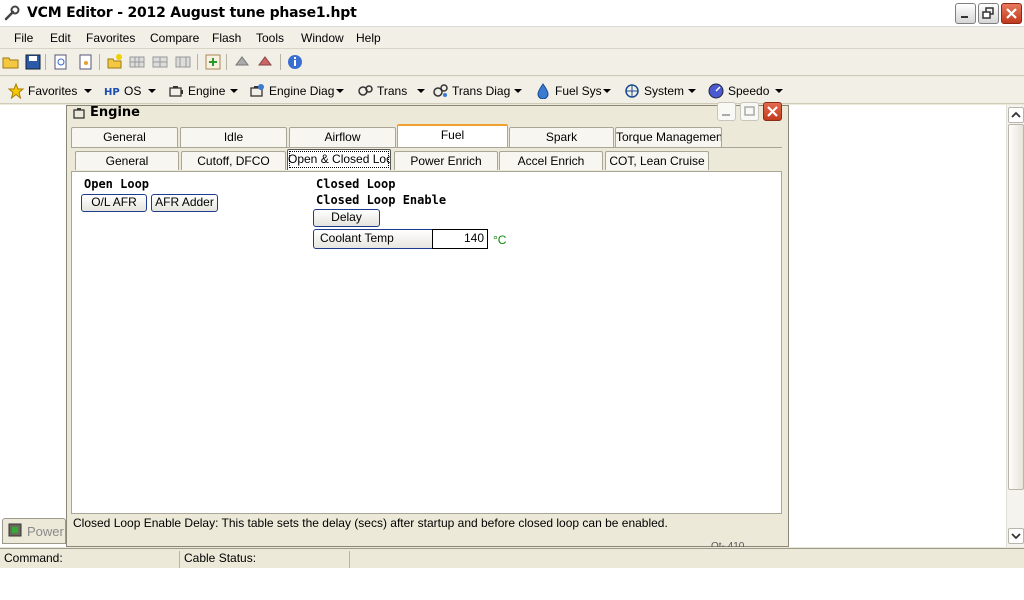 This screenshot has height=600, width=1024. I want to click on workspace-vertical-scrollbar, so click(1015, 326).